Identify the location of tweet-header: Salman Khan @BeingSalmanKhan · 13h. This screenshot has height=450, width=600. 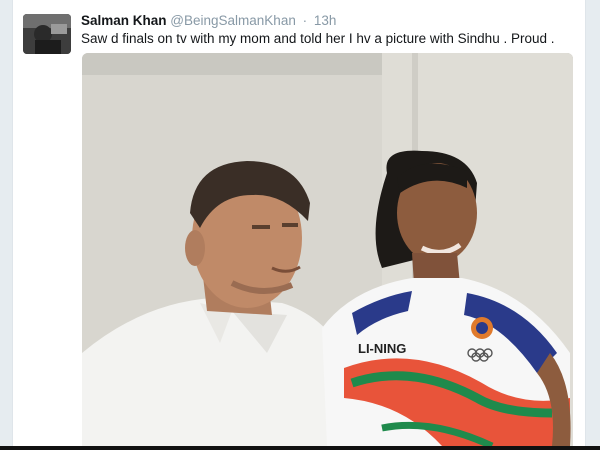
(208, 21).